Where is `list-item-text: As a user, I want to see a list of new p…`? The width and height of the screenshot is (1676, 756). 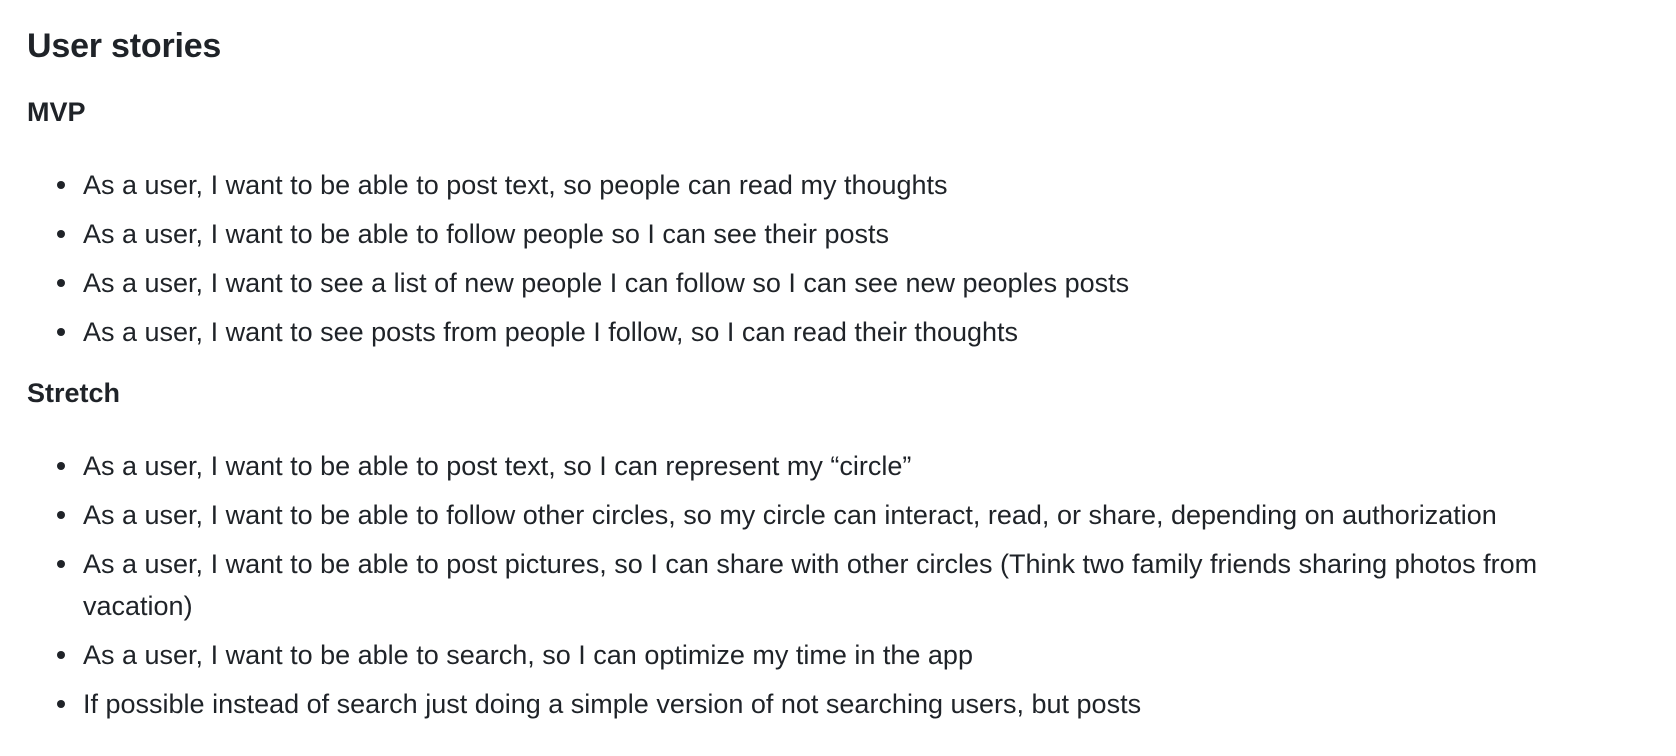 list-item-text: As a user, I want to see a list of new p… is located at coordinates (606, 283).